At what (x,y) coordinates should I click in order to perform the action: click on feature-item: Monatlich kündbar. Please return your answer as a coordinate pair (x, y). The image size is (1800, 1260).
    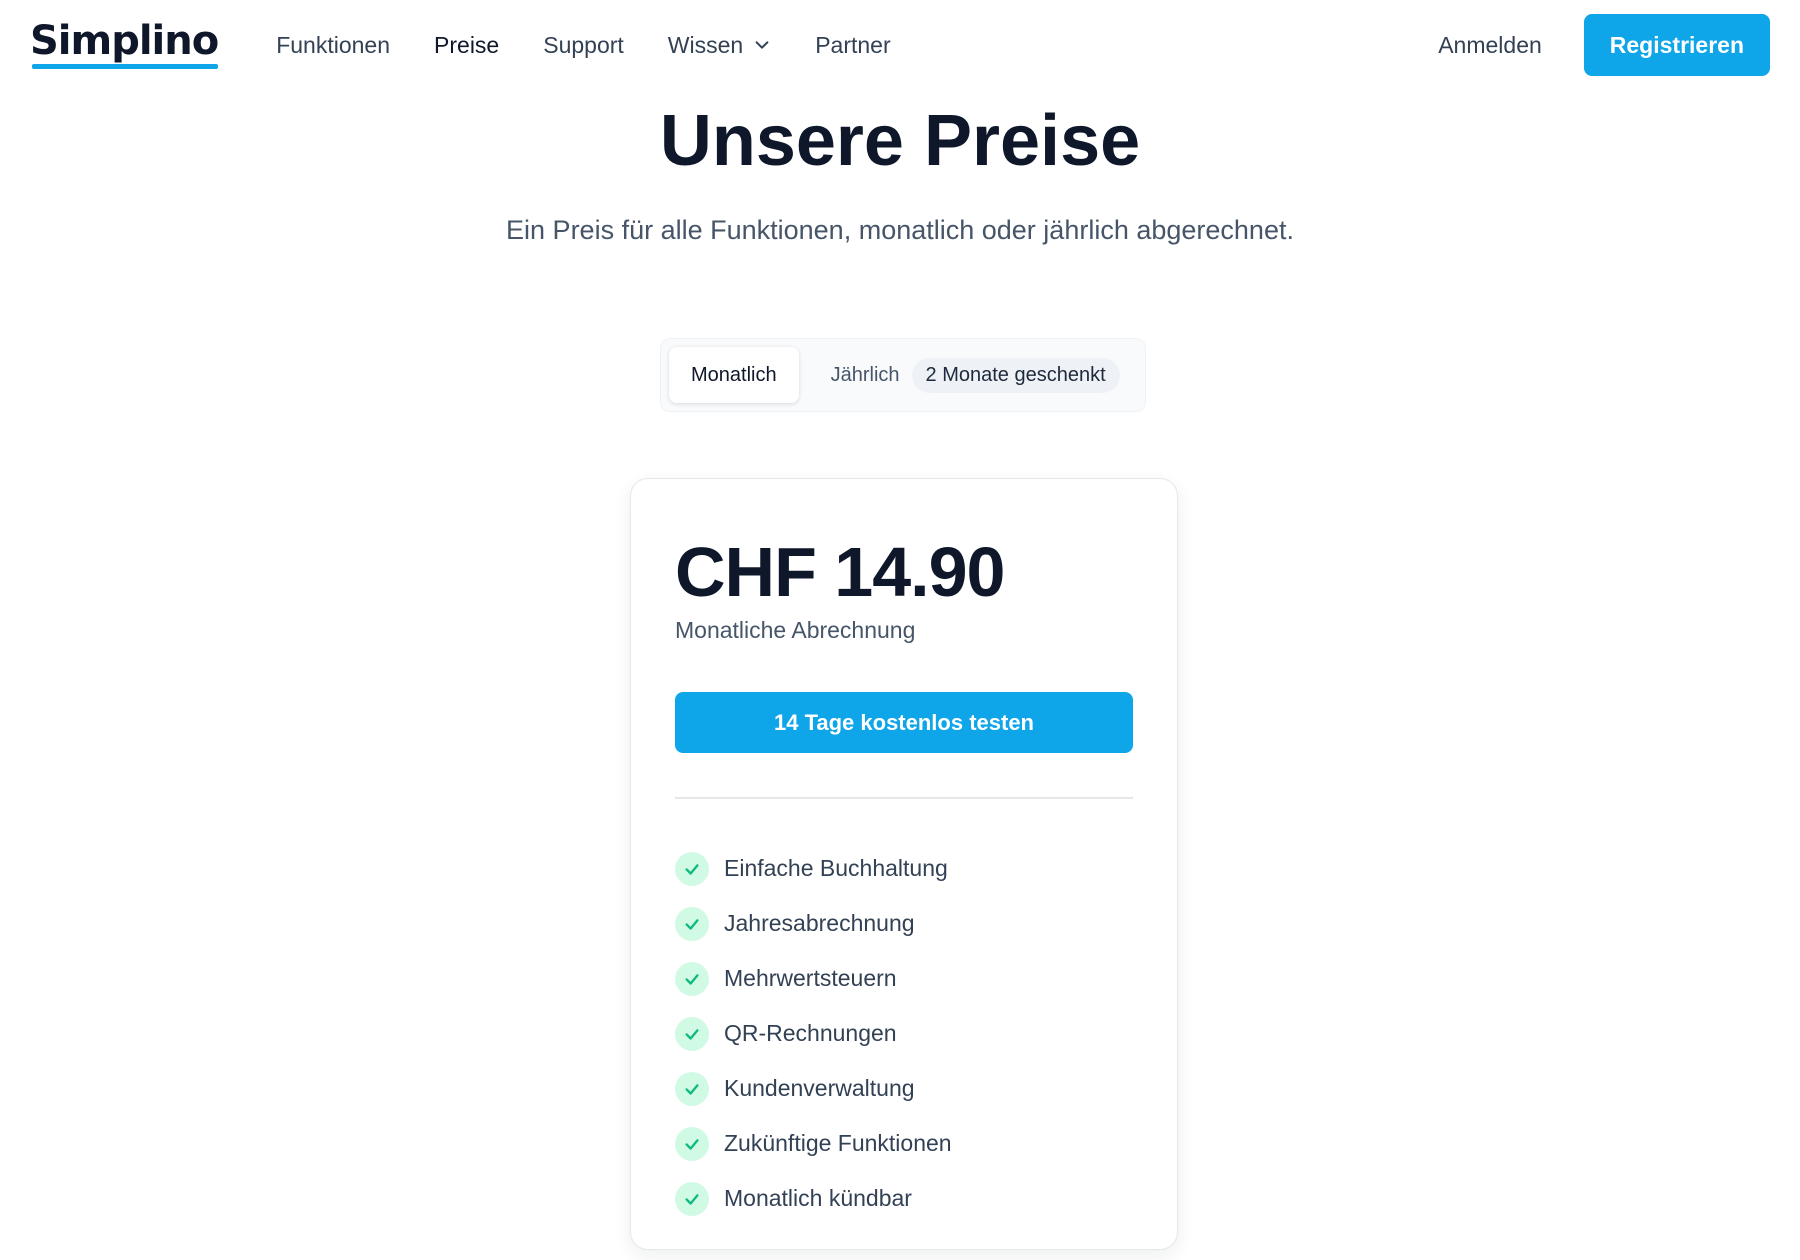
    Looking at the image, I should click on (813, 1198).